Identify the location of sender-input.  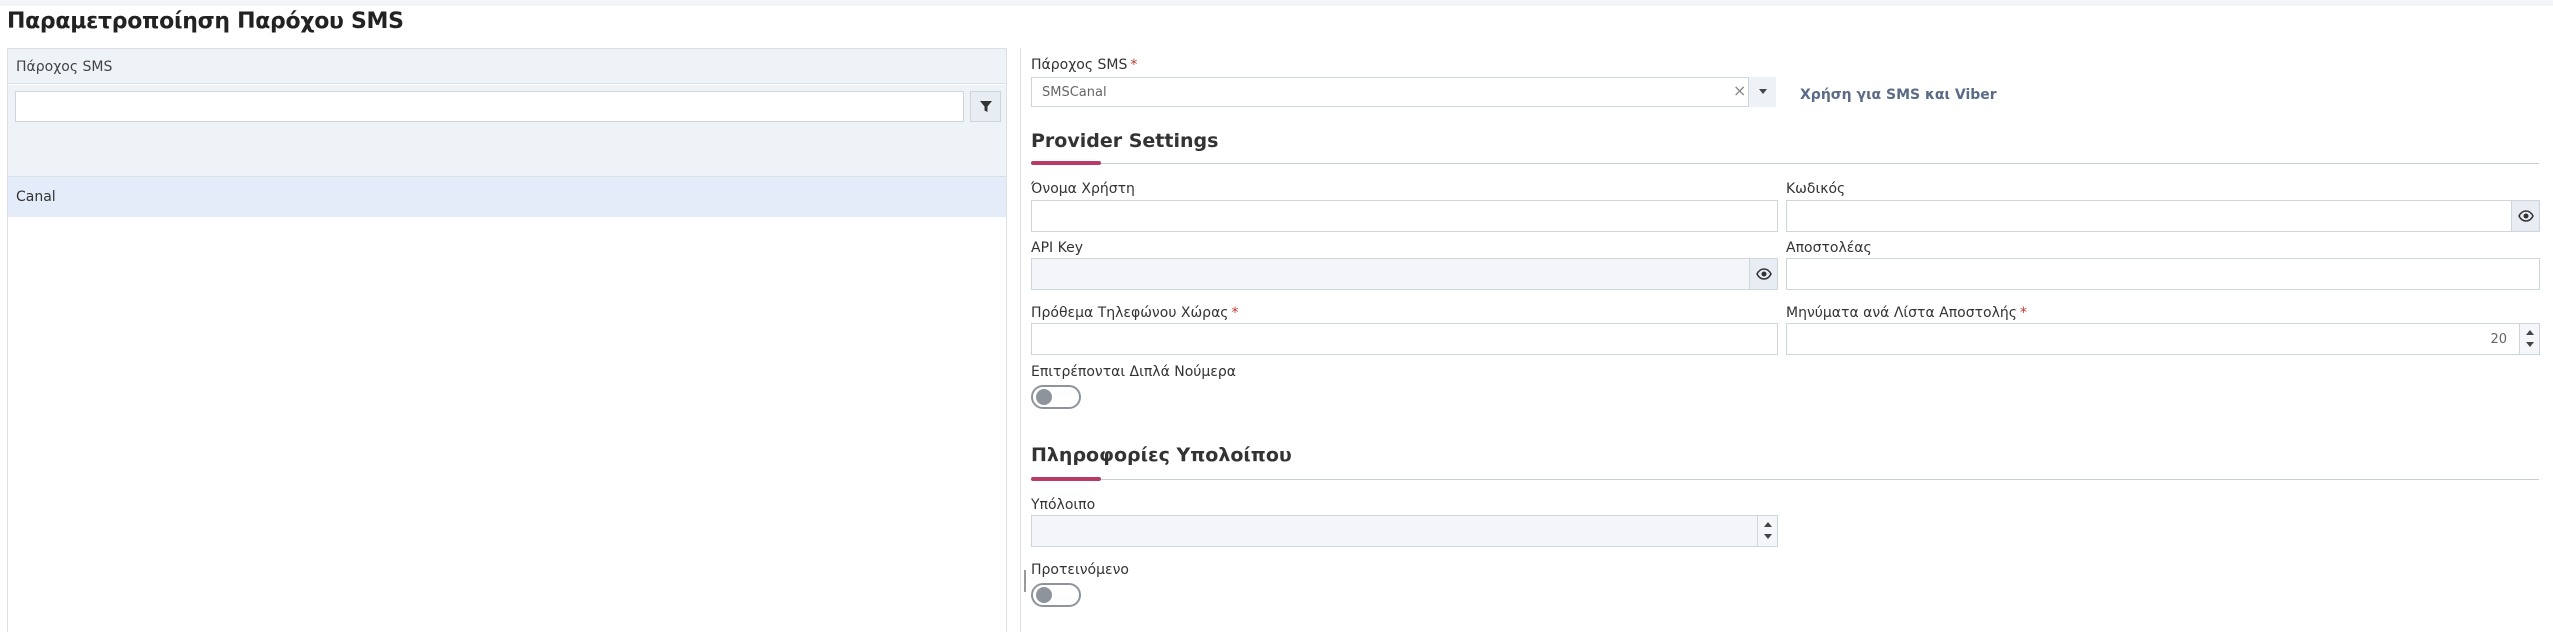
(2163, 274).